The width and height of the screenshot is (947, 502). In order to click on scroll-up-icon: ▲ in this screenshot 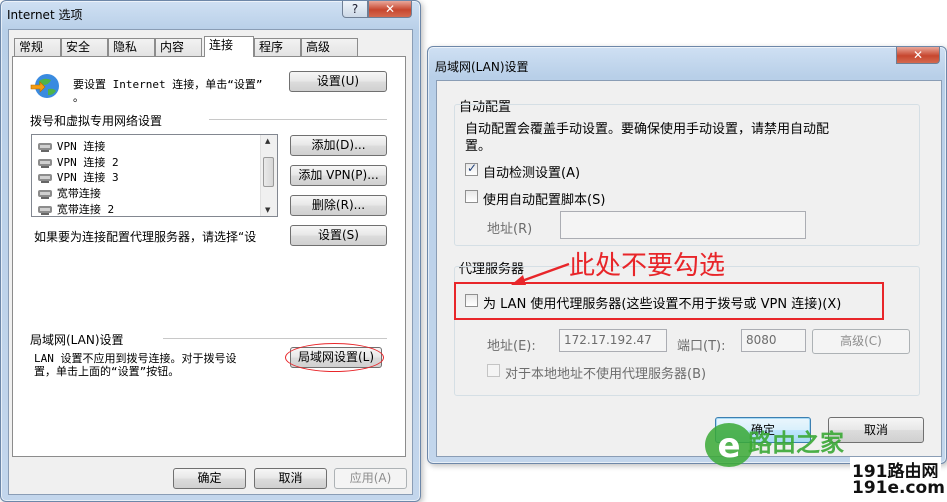, I will do `click(267, 141)`.